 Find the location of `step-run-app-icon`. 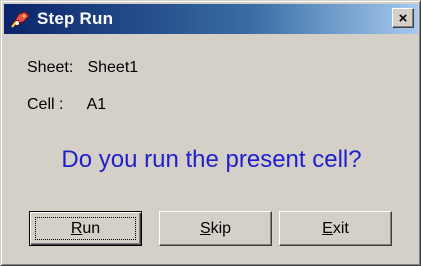

step-run-app-icon is located at coordinates (21, 19).